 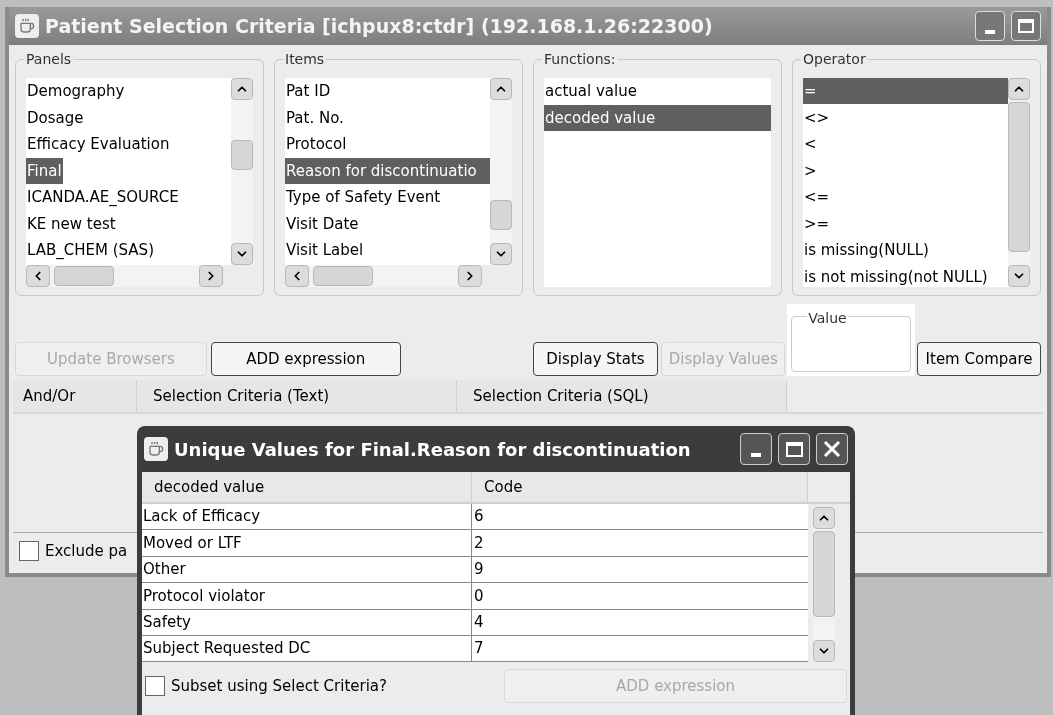 What do you see at coordinates (817, 197) in the screenshot?
I see `list-item: <=` at bounding box center [817, 197].